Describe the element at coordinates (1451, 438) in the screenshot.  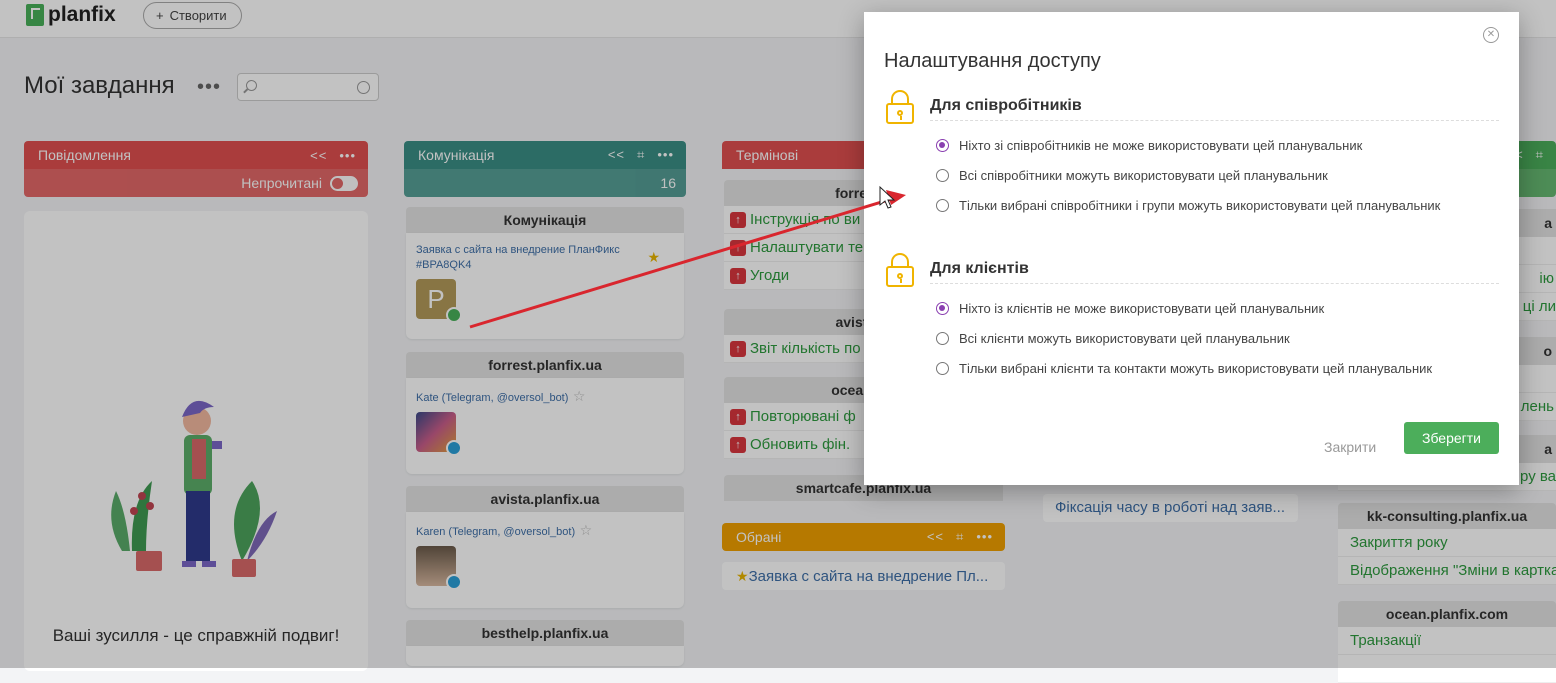
I see `save-button: Зберегти` at that location.